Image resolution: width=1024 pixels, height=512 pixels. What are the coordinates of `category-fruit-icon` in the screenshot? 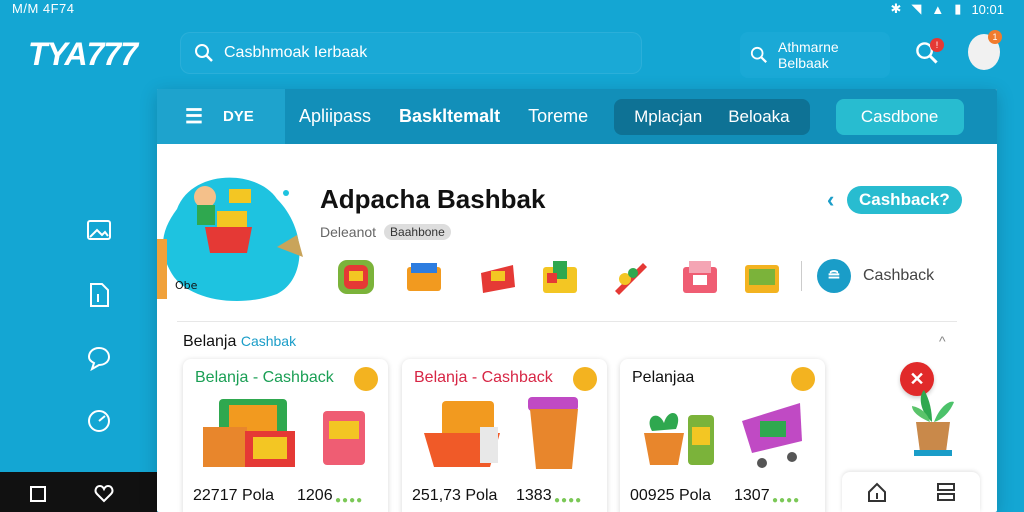 It's located at (630, 277).